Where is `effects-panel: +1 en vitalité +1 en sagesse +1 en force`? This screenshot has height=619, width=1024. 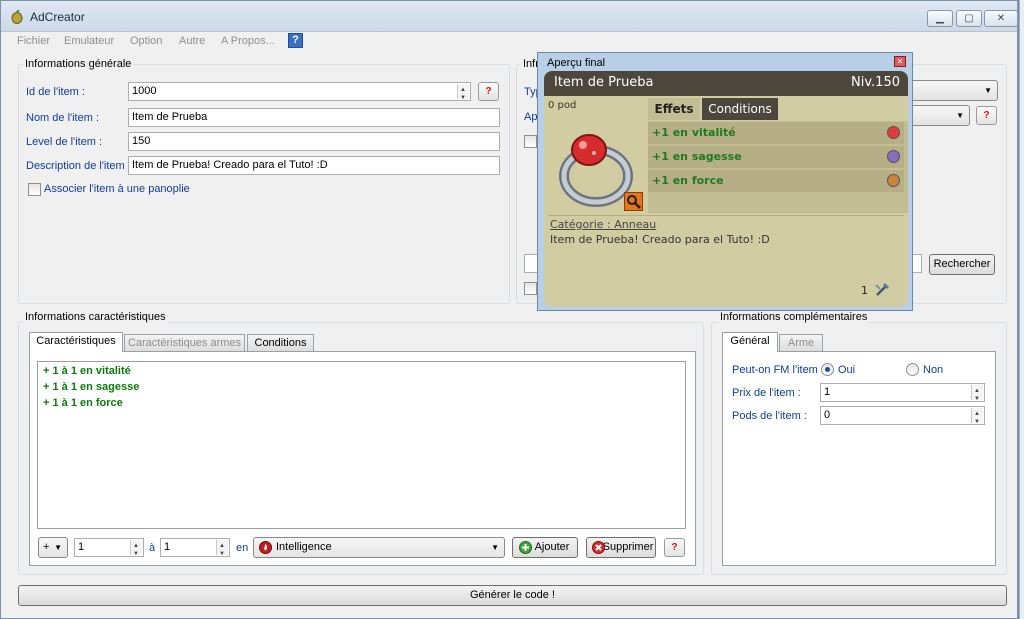
effects-panel: +1 en vitalité +1 en sagesse +1 en force is located at coordinates (778, 167).